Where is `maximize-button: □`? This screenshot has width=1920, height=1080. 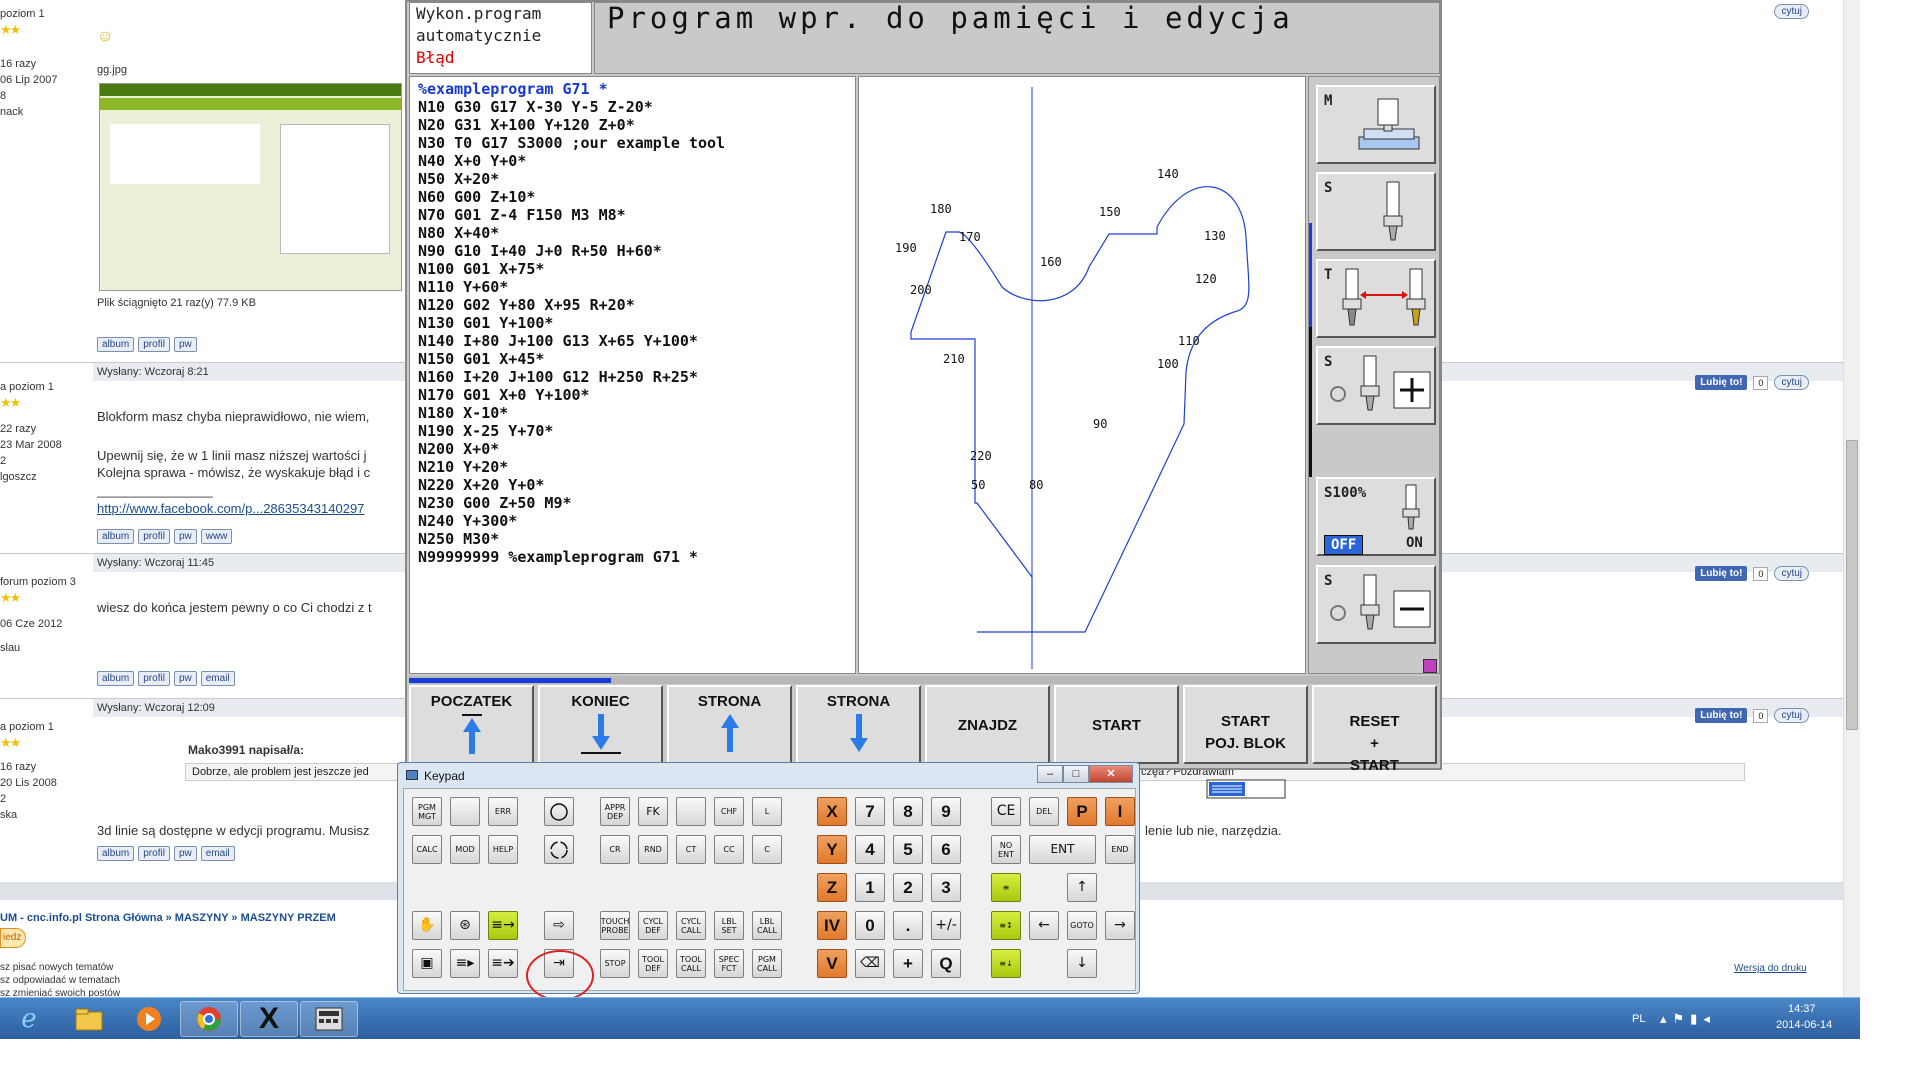
maximize-button: □ is located at coordinates (1076, 774).